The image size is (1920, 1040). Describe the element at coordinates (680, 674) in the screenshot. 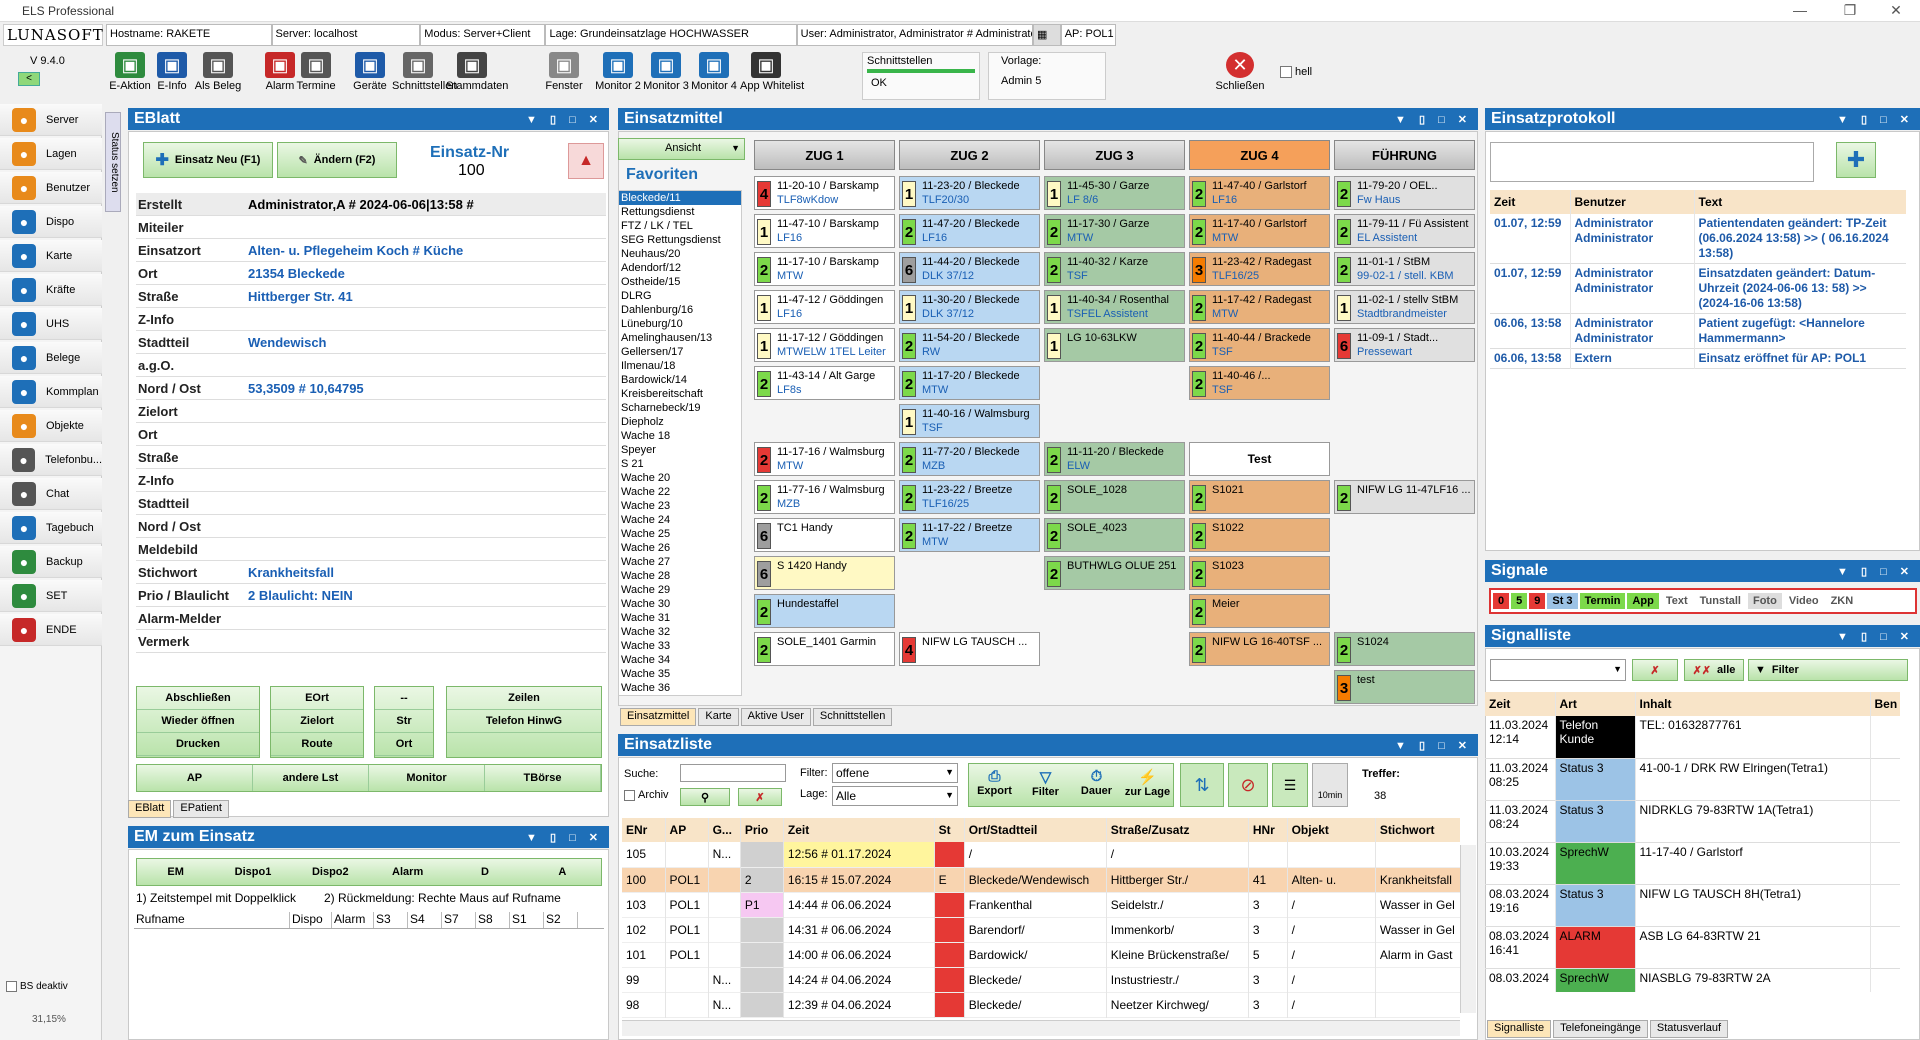

I see `gruppe-item: Wache 35` at that location.